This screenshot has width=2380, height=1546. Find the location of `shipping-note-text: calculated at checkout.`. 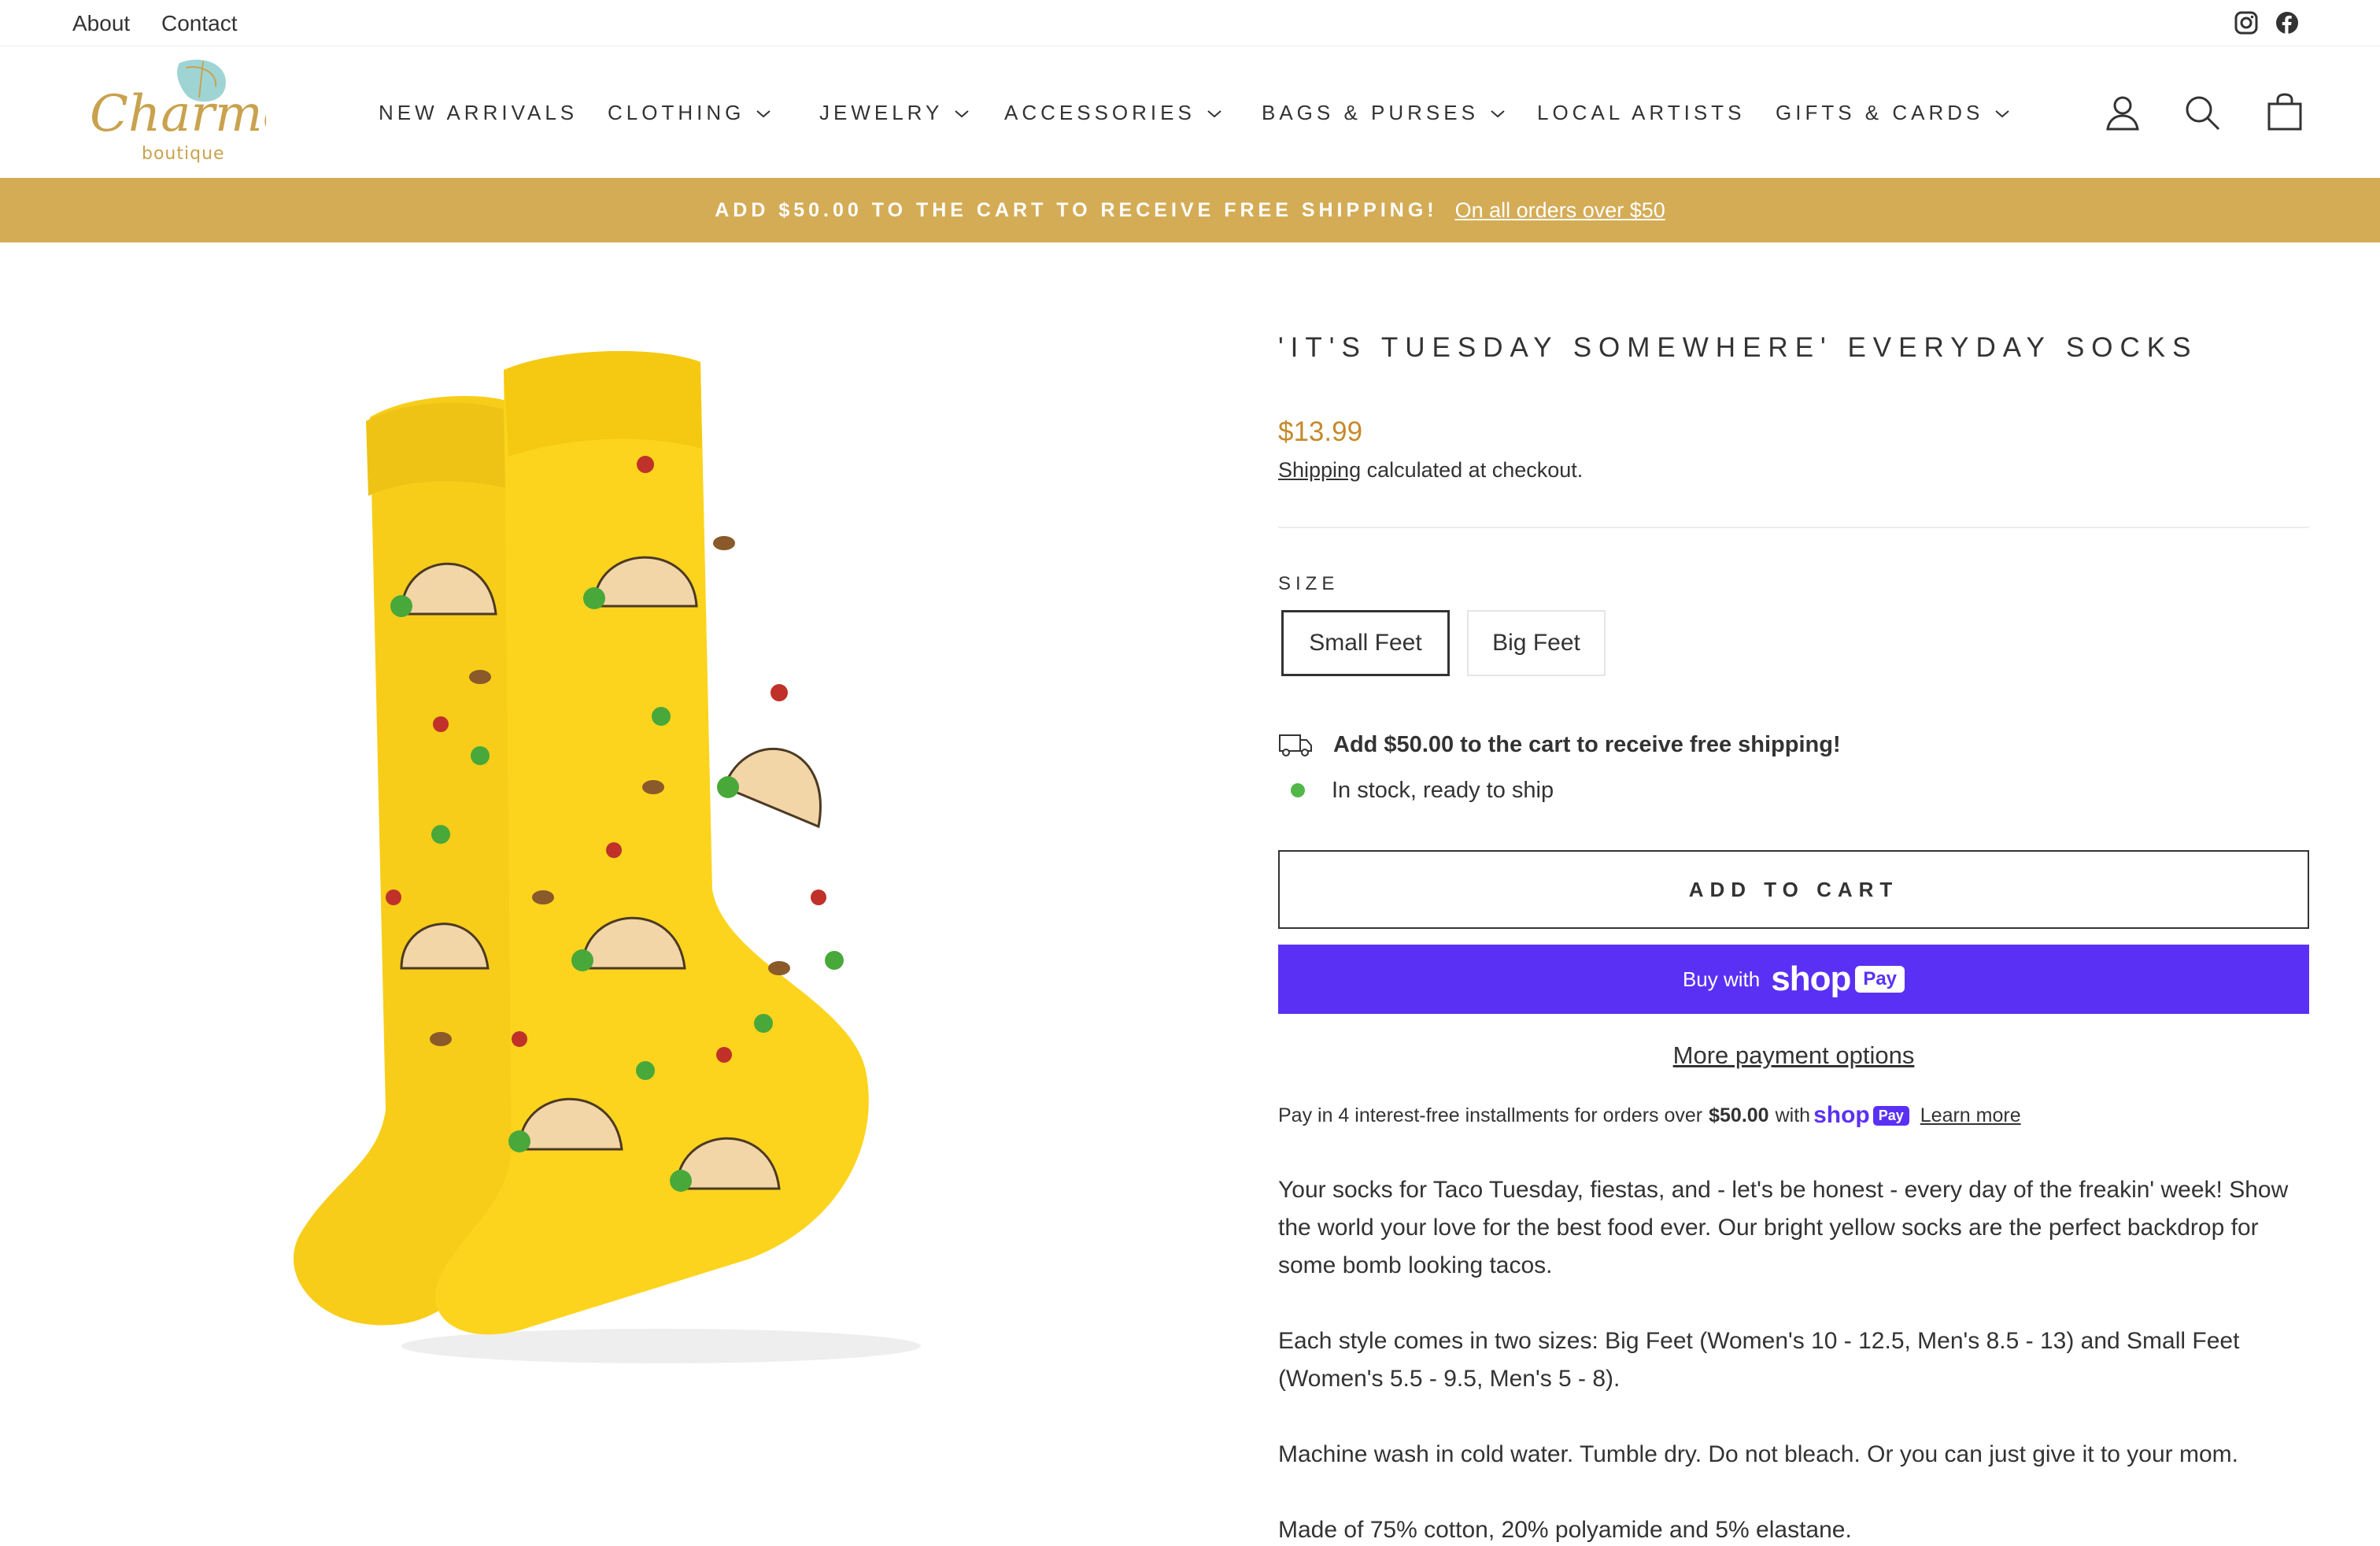

shipping-note-text: calculated at checkout. is located at coordinates (1472, 470).